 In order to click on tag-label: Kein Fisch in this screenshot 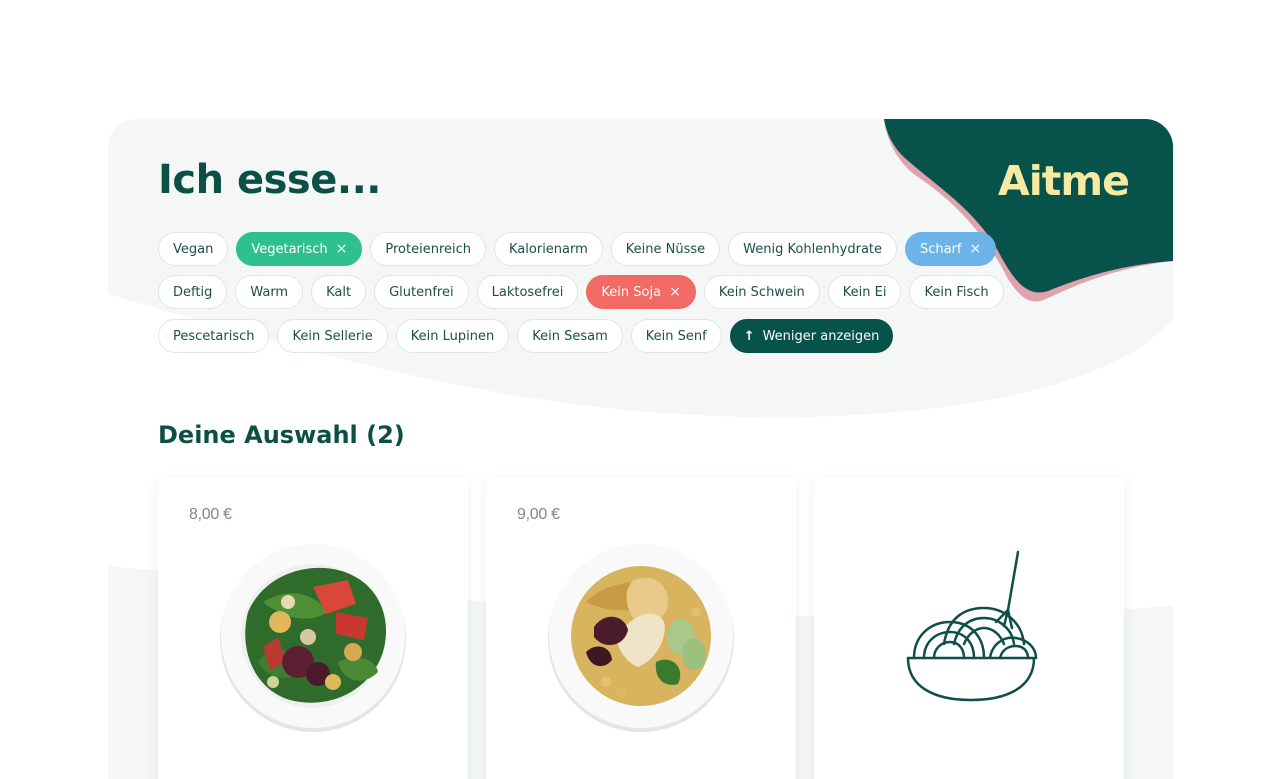, I will do `click(956, 292)`.